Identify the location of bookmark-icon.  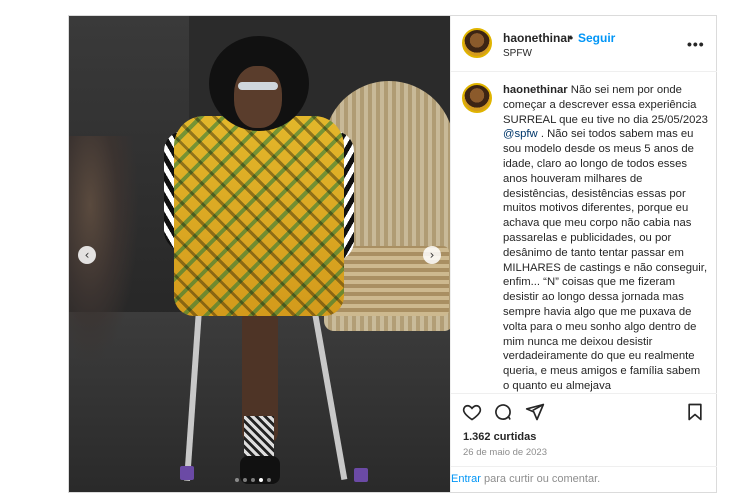
(695, 412).